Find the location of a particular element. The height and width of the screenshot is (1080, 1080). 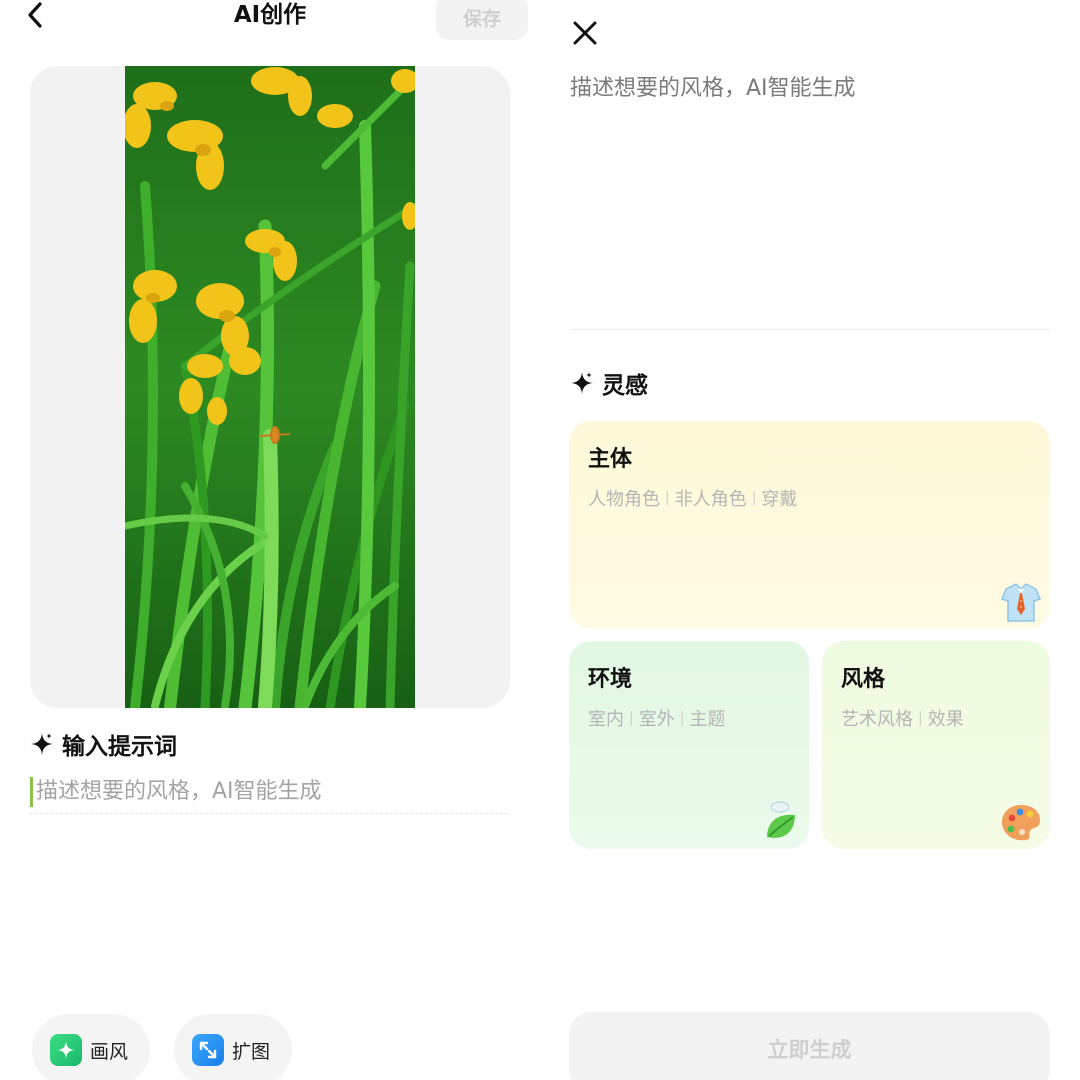

expand-arrows-icon is located at coordinates (208, 1050).